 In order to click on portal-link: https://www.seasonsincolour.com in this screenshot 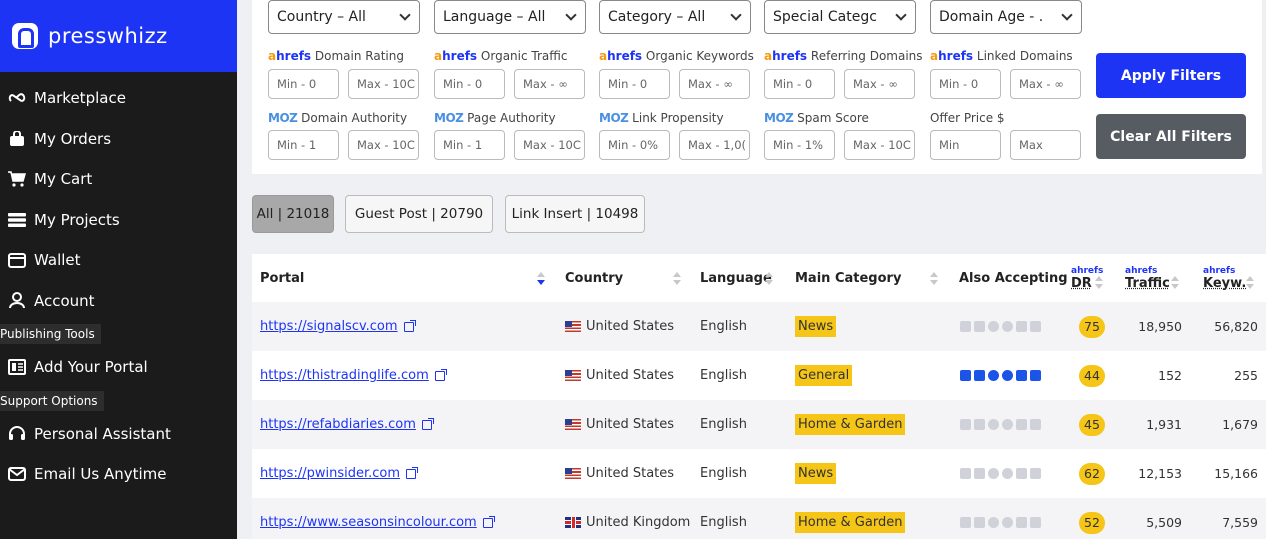, I will do `click(368, 522)`.